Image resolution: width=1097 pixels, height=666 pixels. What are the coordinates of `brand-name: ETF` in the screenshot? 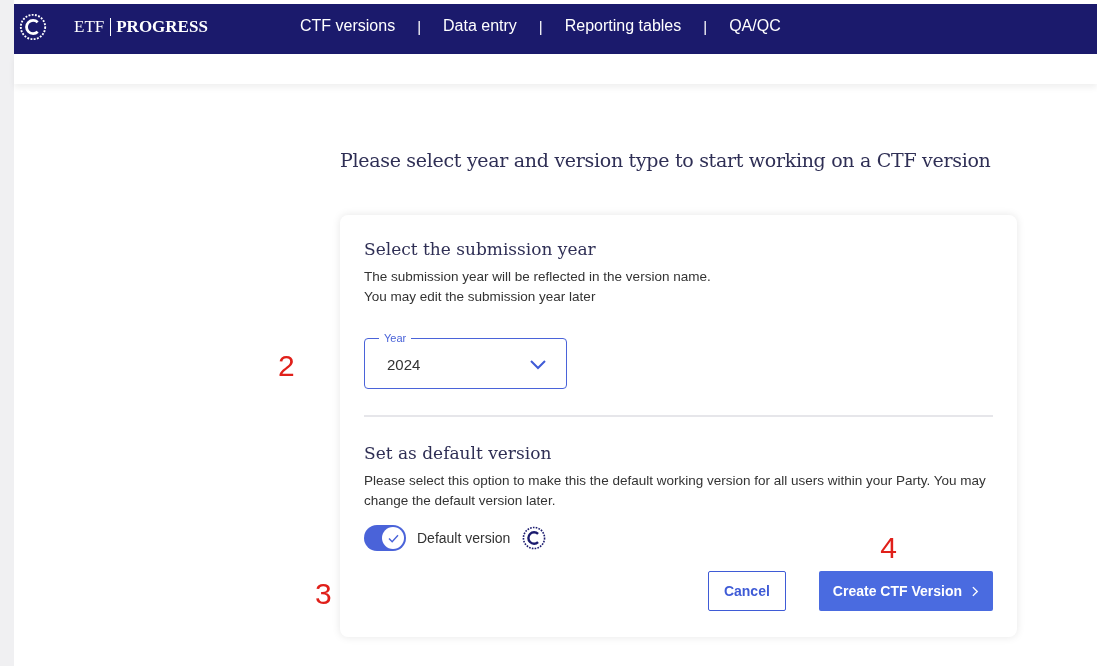 It's located at (93, 27).